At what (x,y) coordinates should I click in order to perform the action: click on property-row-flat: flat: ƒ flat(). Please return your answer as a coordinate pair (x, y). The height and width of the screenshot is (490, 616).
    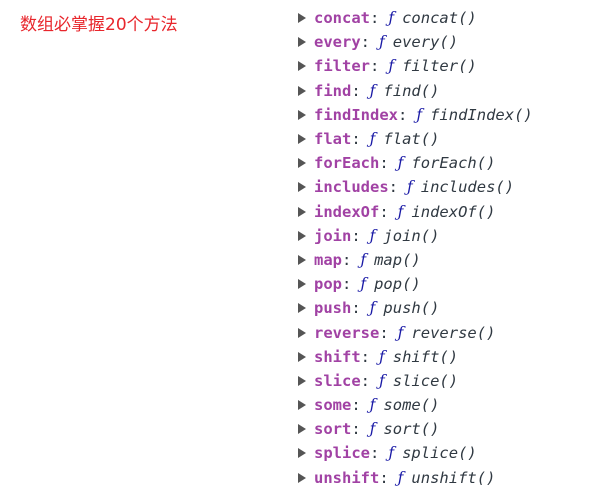
    Looking at the image, I should click on (415, 139).